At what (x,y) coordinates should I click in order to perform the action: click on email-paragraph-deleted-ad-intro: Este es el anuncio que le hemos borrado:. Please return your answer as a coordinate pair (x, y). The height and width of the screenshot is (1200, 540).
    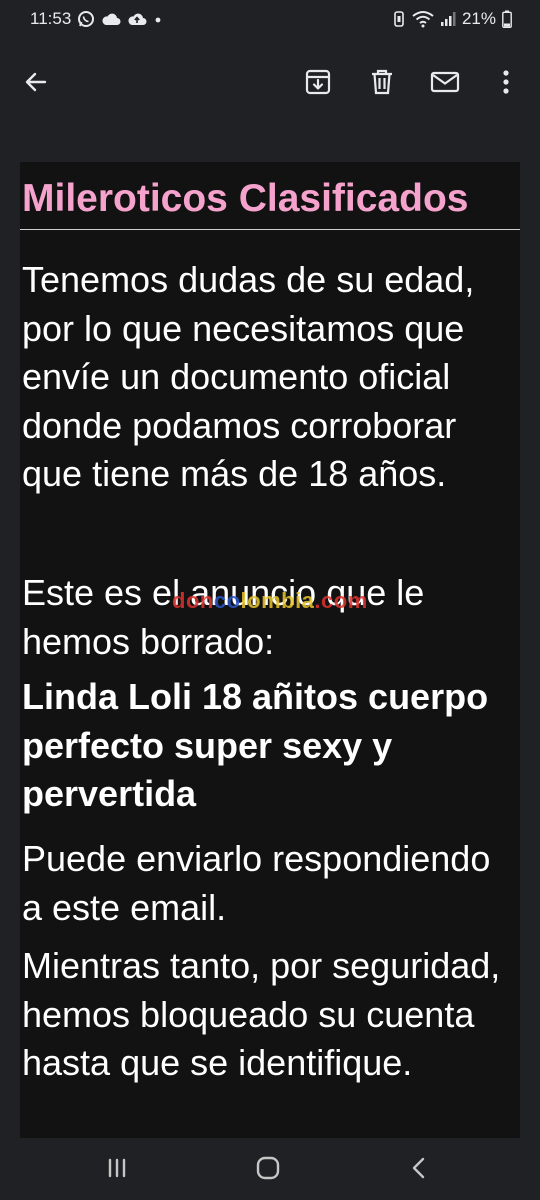
    Looking at the image, I should click on (223, 617).